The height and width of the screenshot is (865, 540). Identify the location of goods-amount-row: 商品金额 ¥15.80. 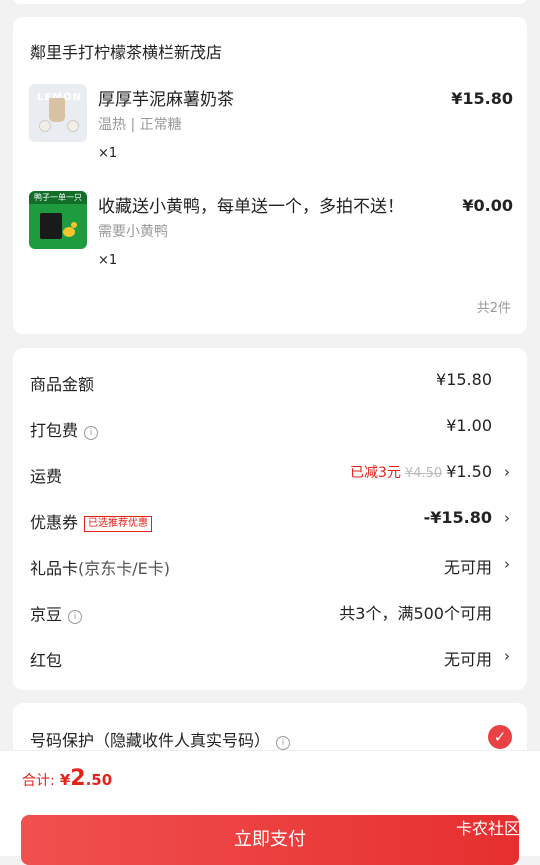
(270, 381).